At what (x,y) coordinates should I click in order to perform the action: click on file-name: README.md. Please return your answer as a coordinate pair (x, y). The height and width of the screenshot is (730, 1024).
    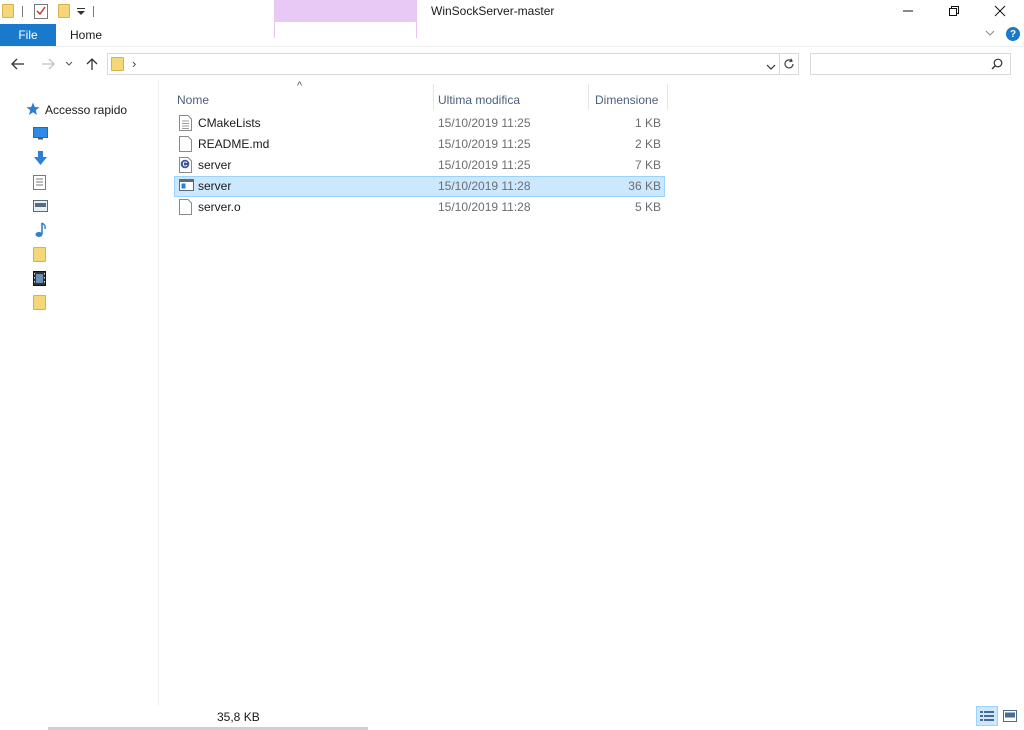
    Looking at the image, I should click on (234, 144).